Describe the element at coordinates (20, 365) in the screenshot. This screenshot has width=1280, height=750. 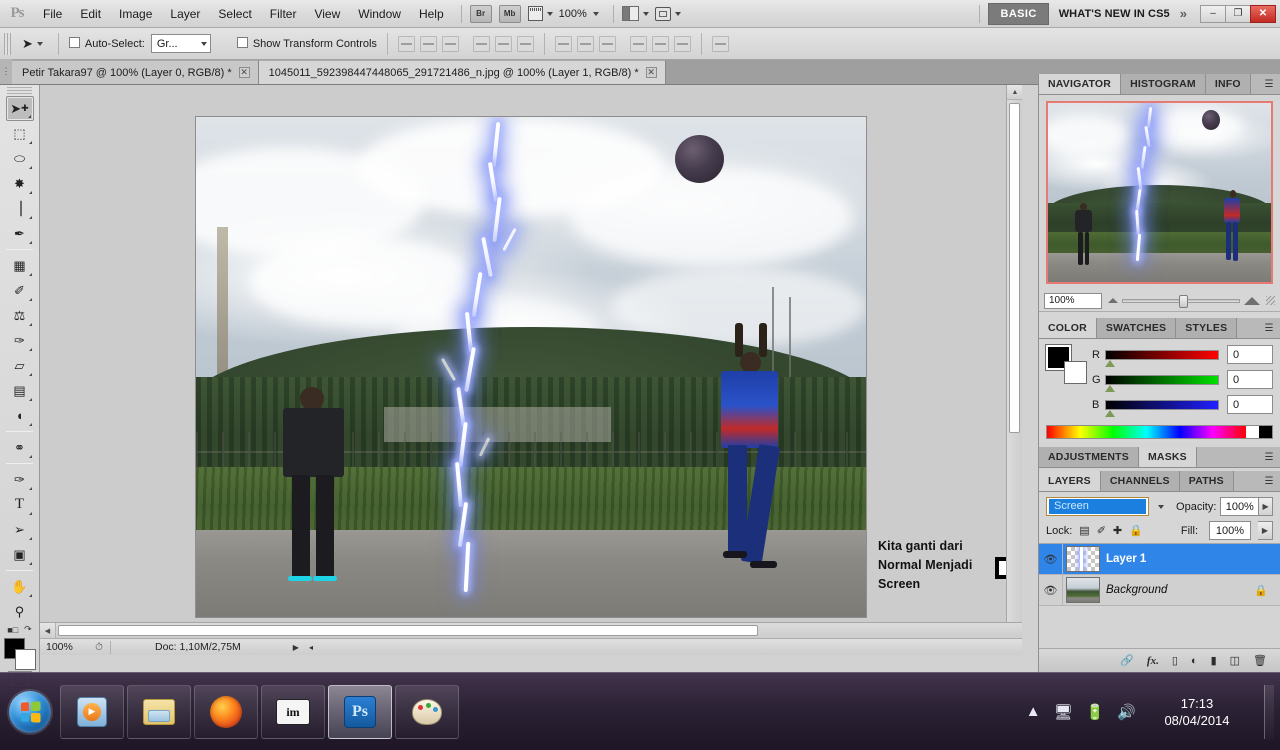
I see `tool-eraser: ▱` at that location.